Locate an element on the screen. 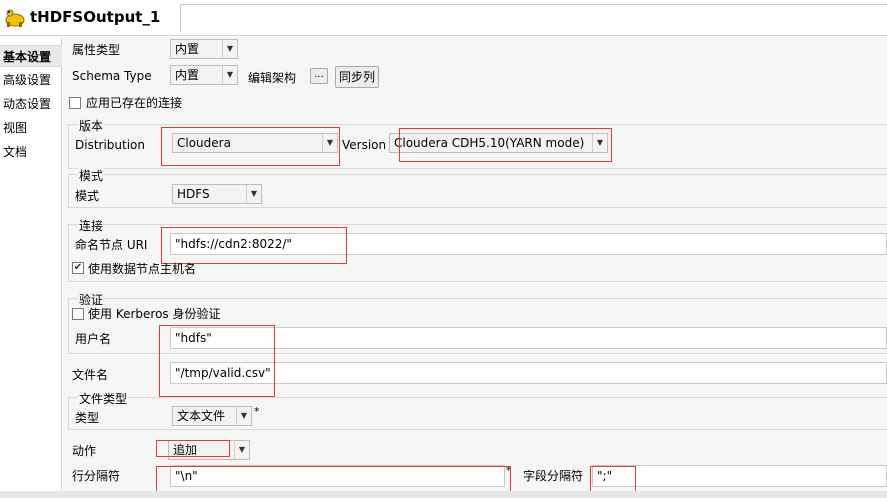 The height and width of the screenshot is (498, 887). nav-documentation: 文档 is located at coordinates (31, 152).